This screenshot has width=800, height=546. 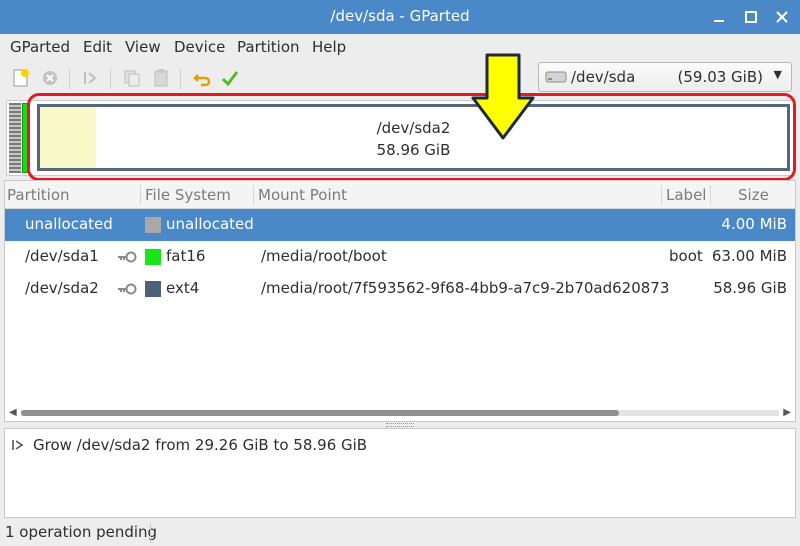 I want to click on device-size: (59.03 GiB), so click(x=720, y=77).